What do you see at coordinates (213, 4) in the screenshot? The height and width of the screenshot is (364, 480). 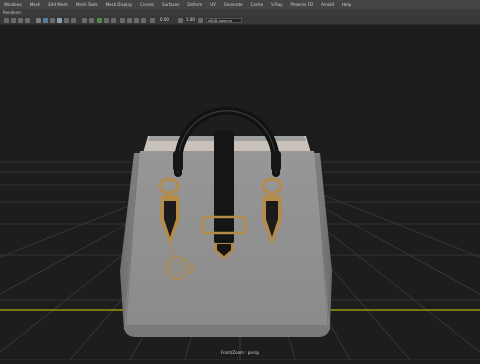 I see `menu-uv: UV` at bounding box center [213, 4].